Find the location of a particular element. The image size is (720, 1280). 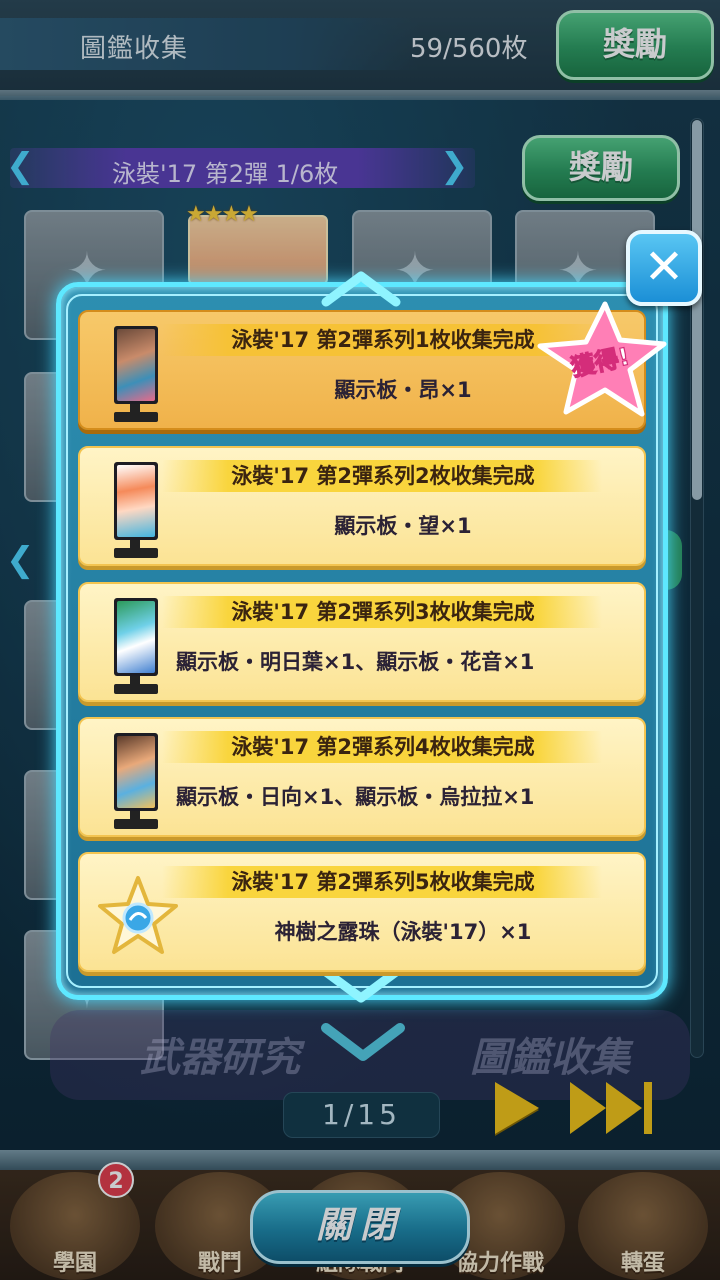

reward-item: 泳裝'17 第2彈系列3枚收集完成 顯示板・明日葉×1、顯示板・花音×1 is located at coordinates (362, 642).